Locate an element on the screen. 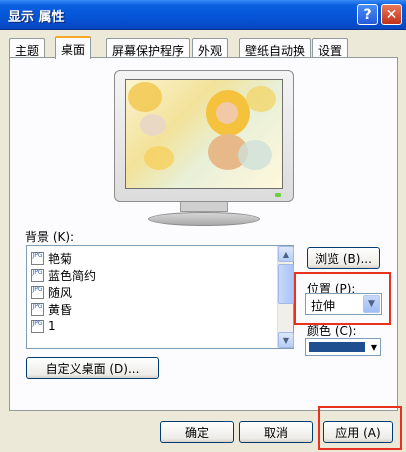 This screenshot has height=452, width=406. color-swatch is located at coordinates (337, 347).